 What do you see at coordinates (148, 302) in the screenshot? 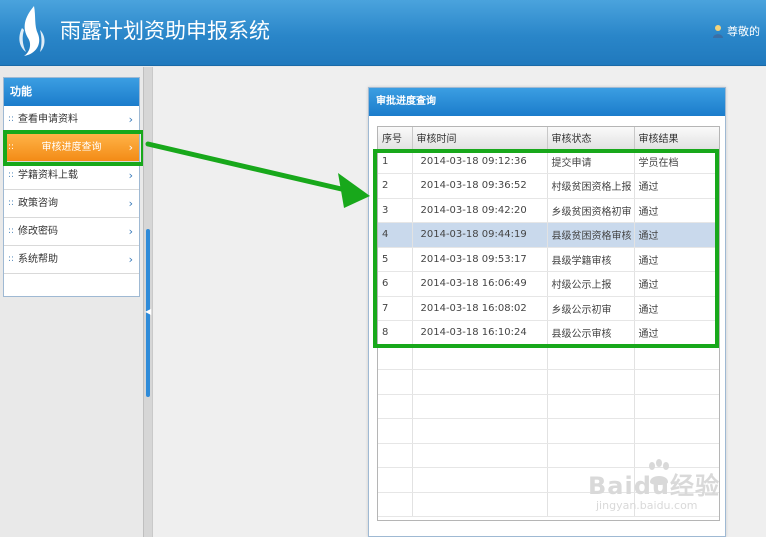
I see `panel-splitter: ◀` at bounding box center [148, 302].